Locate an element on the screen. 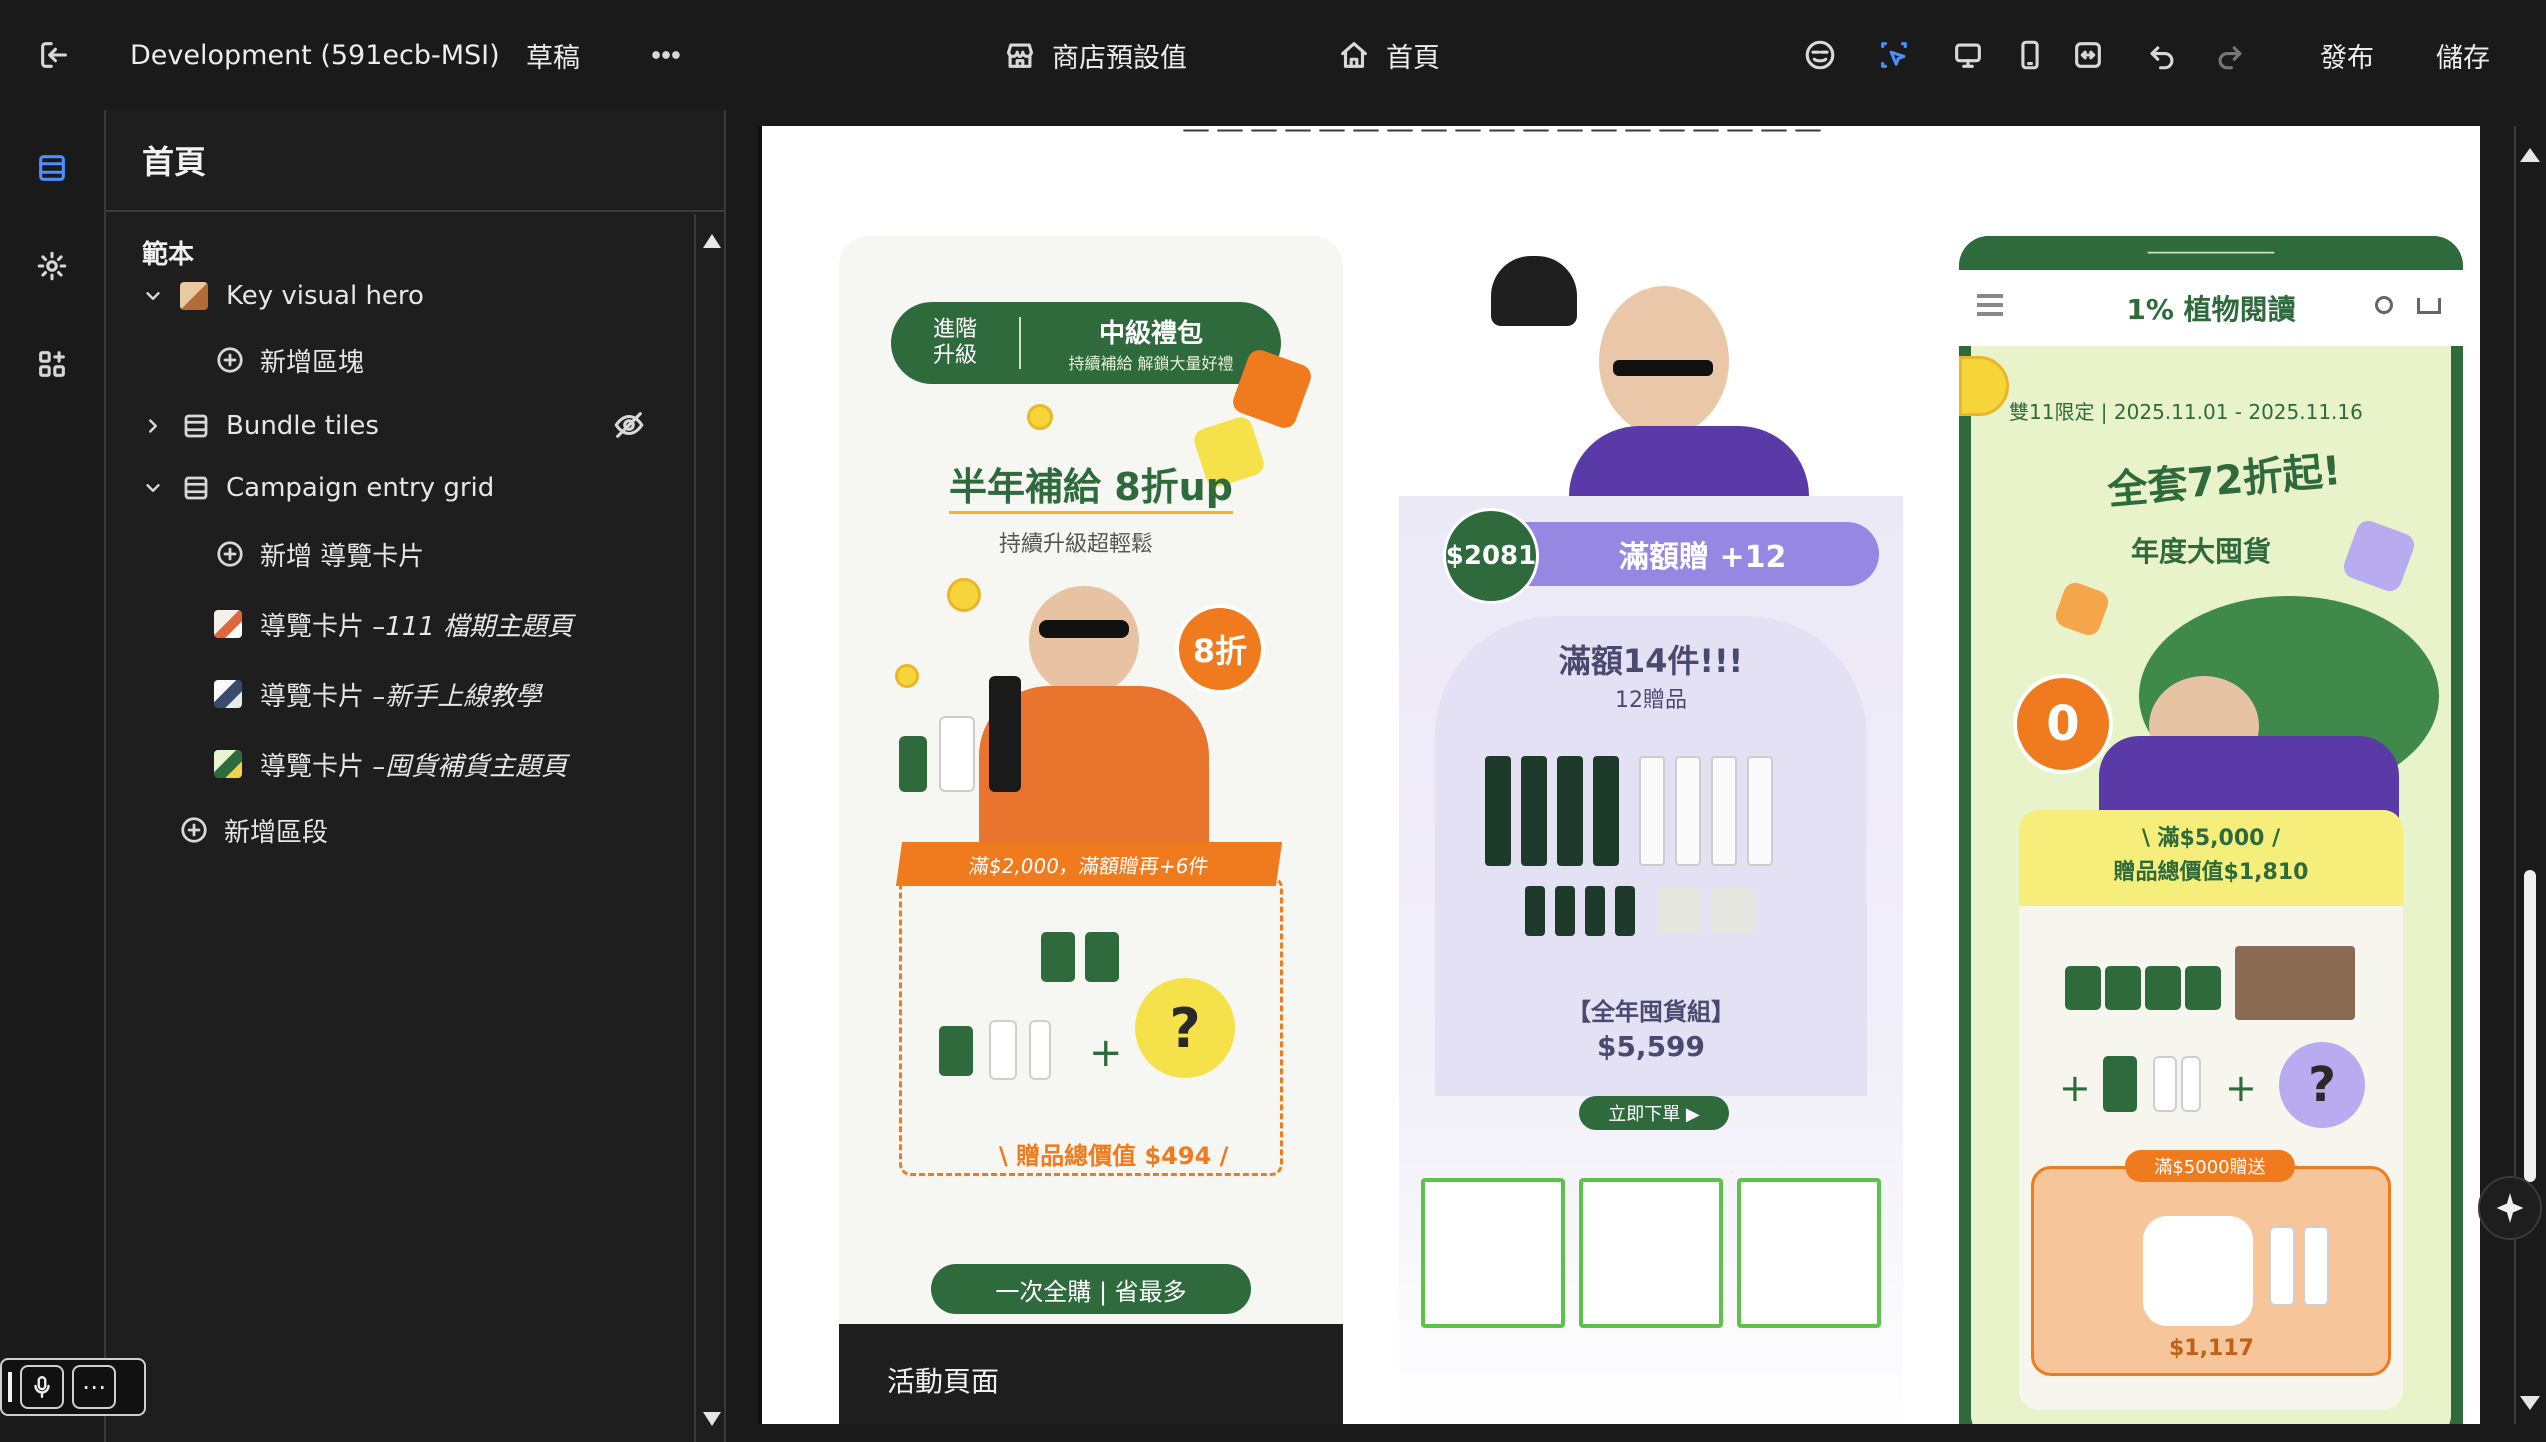  theme-selector: 商店預設值 is located at coordinates (1093, 55).